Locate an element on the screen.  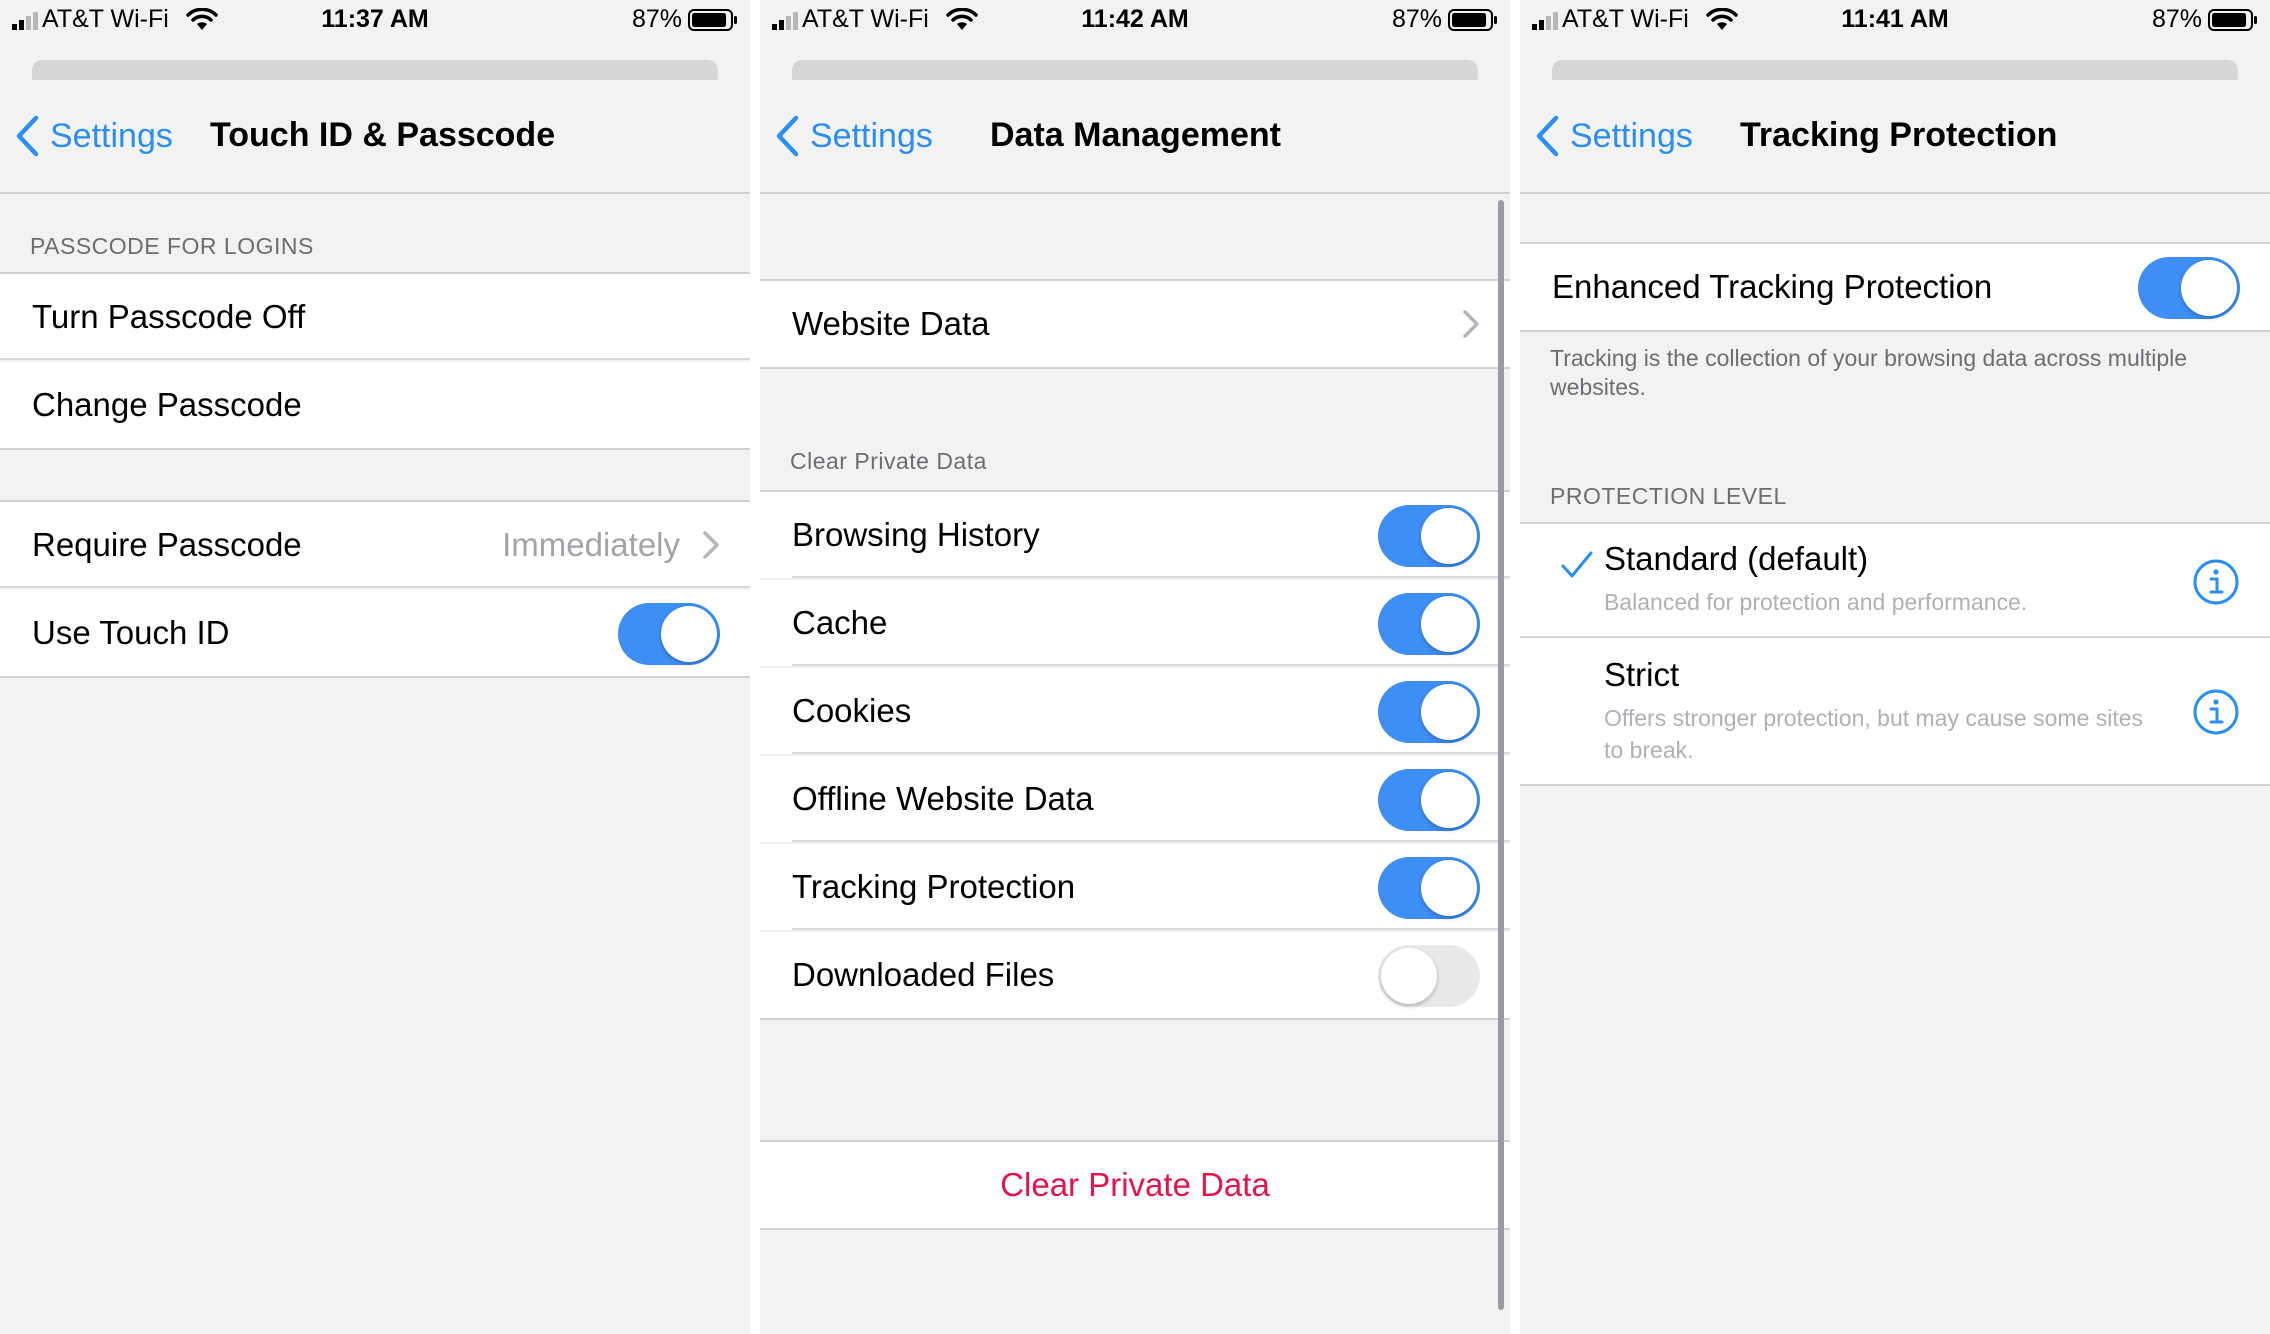
page-title: Data Management is located at coordinates (1135, 135).